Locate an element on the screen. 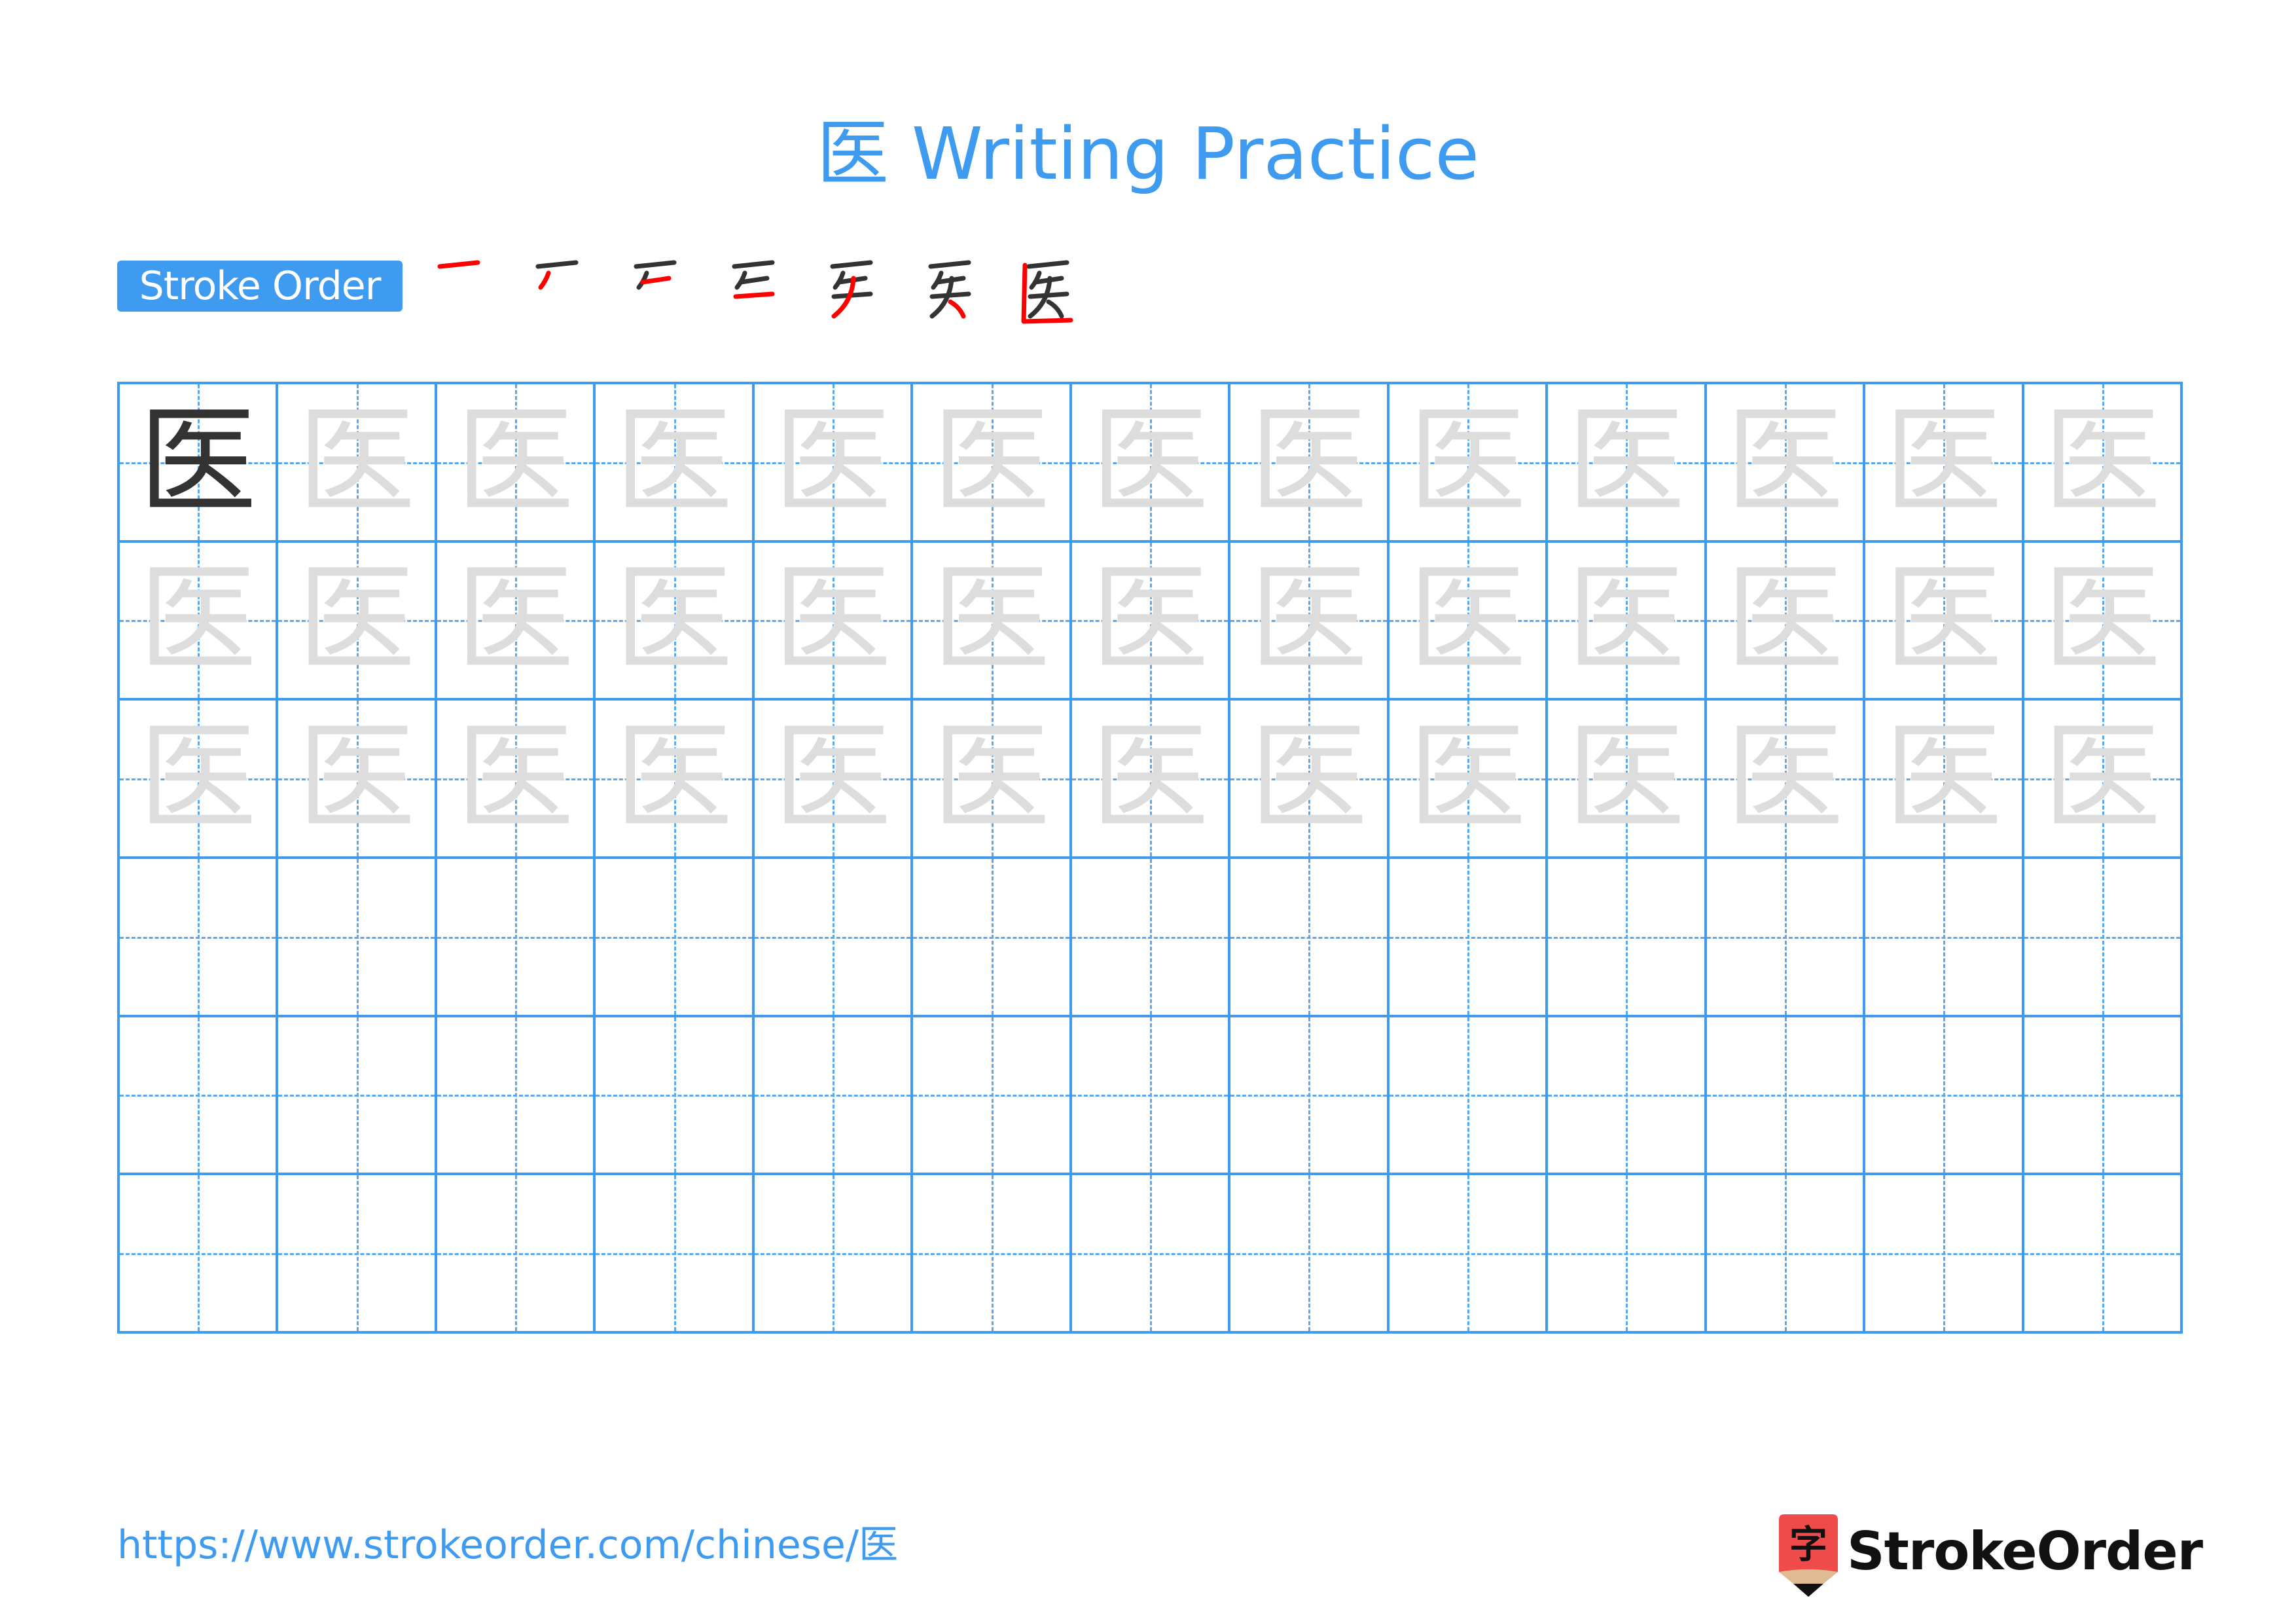 Image resolution: width=2296 pixels, height=1623 pixels. source-url-link: https://www.strokeorder.com/chinese/医 is located at coordinates (507, 1545).